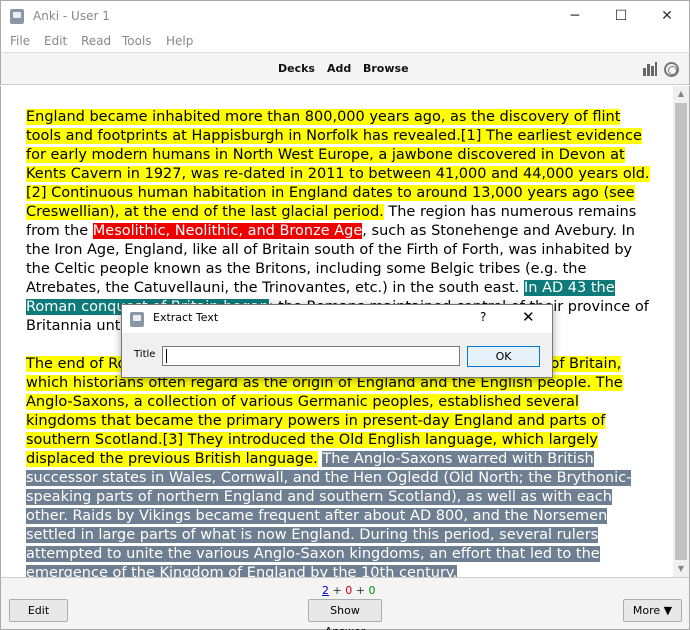 This screenshot has width=690, height=630. I want to click on due-counts: 2 + 0 + 0, so click(348, 590).